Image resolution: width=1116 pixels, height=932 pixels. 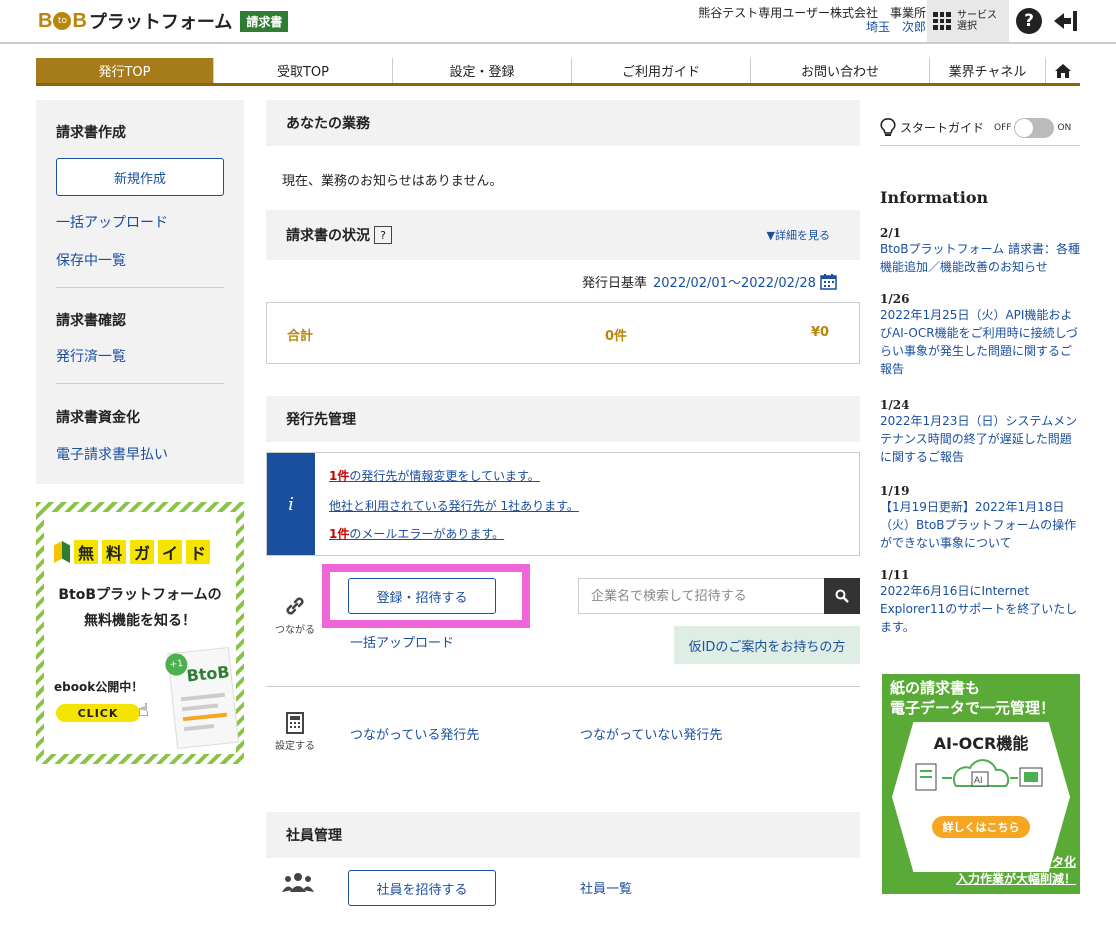 I want to click on news-date: 2/1, so click(x=891, y=233).